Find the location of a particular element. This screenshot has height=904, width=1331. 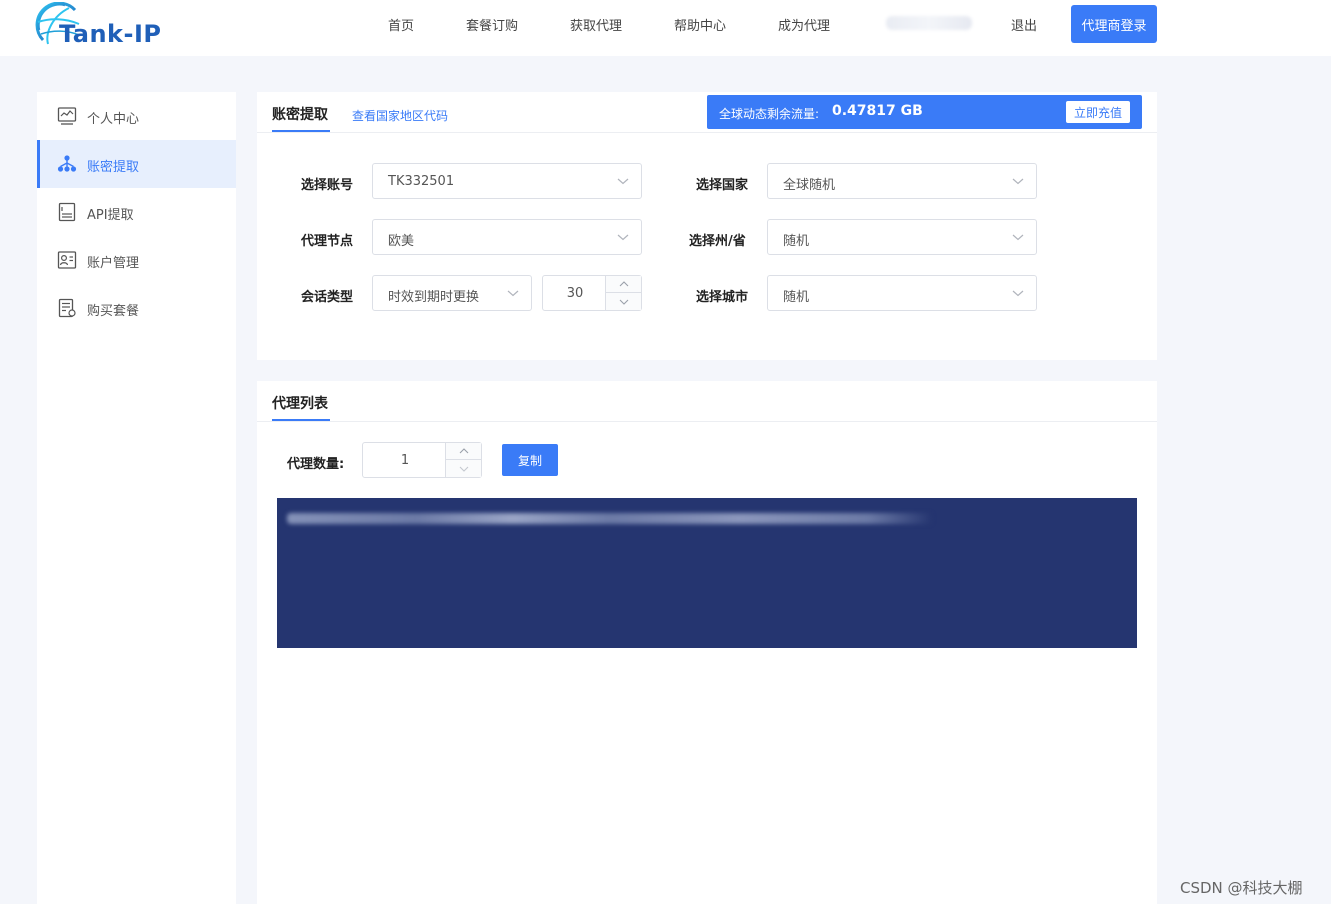

traffic-value: 0.47817 GB is located at coordinates (877, 111).